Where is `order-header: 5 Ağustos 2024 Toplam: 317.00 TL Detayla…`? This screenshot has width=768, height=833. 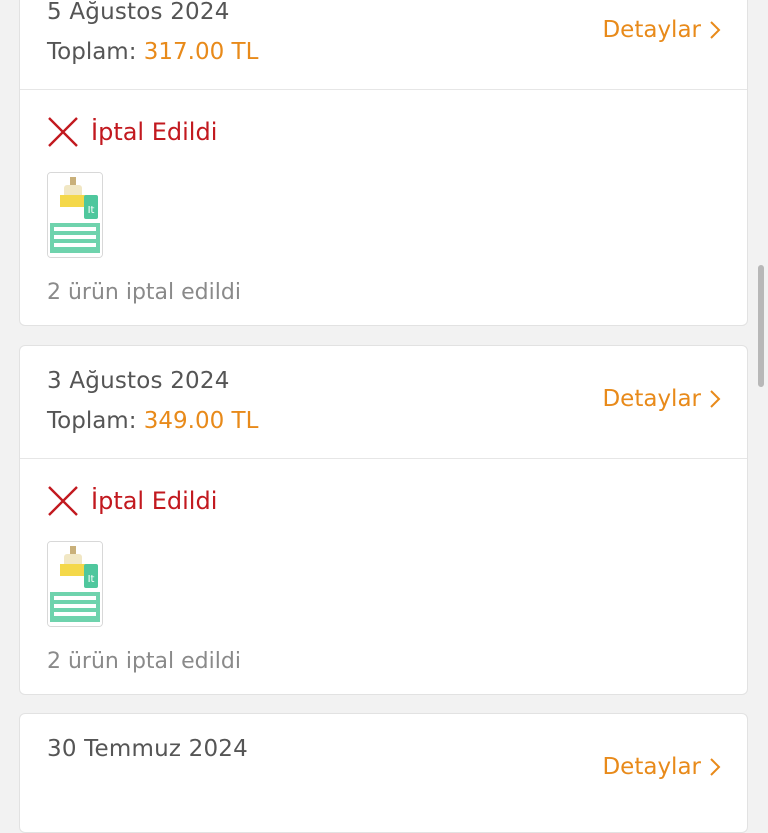 order-header: 5 Ağustos 2024 Toplam: 317.00 TL Detayla… is located at coordinates (383, 45).